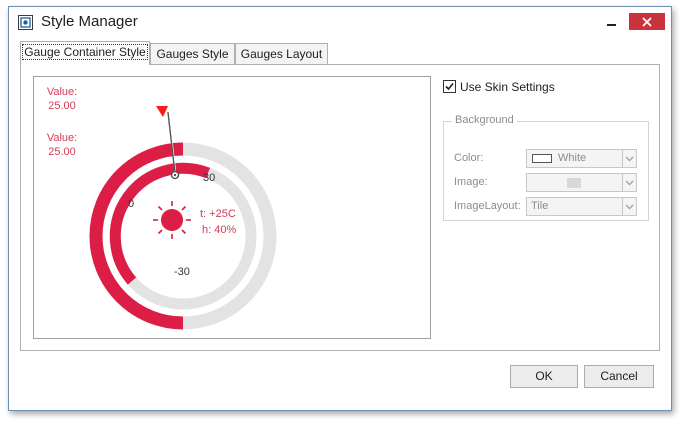  Describe the element at coordinates (218, 214) in the screenshot. I see `temperature-readout: t: +25C` at that location.